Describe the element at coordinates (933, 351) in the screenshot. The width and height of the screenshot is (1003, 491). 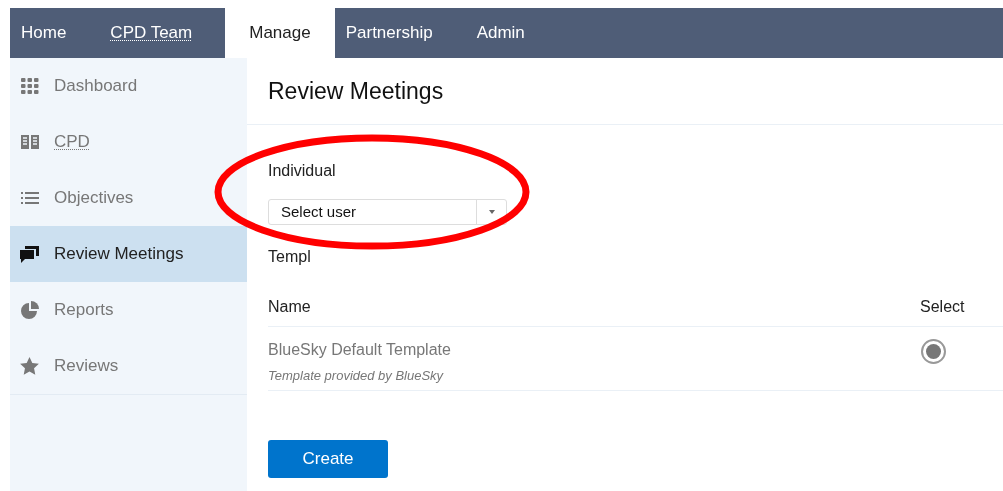
I see `radio-button` at that location.